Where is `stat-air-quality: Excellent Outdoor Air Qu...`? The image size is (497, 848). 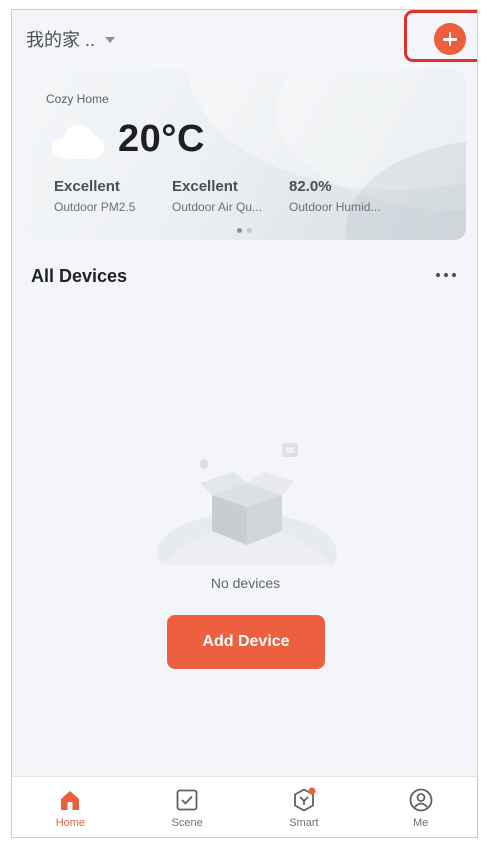 stat-air-quality: Excellent Outdoor Air Qu... is located at coordinates (231, 196).